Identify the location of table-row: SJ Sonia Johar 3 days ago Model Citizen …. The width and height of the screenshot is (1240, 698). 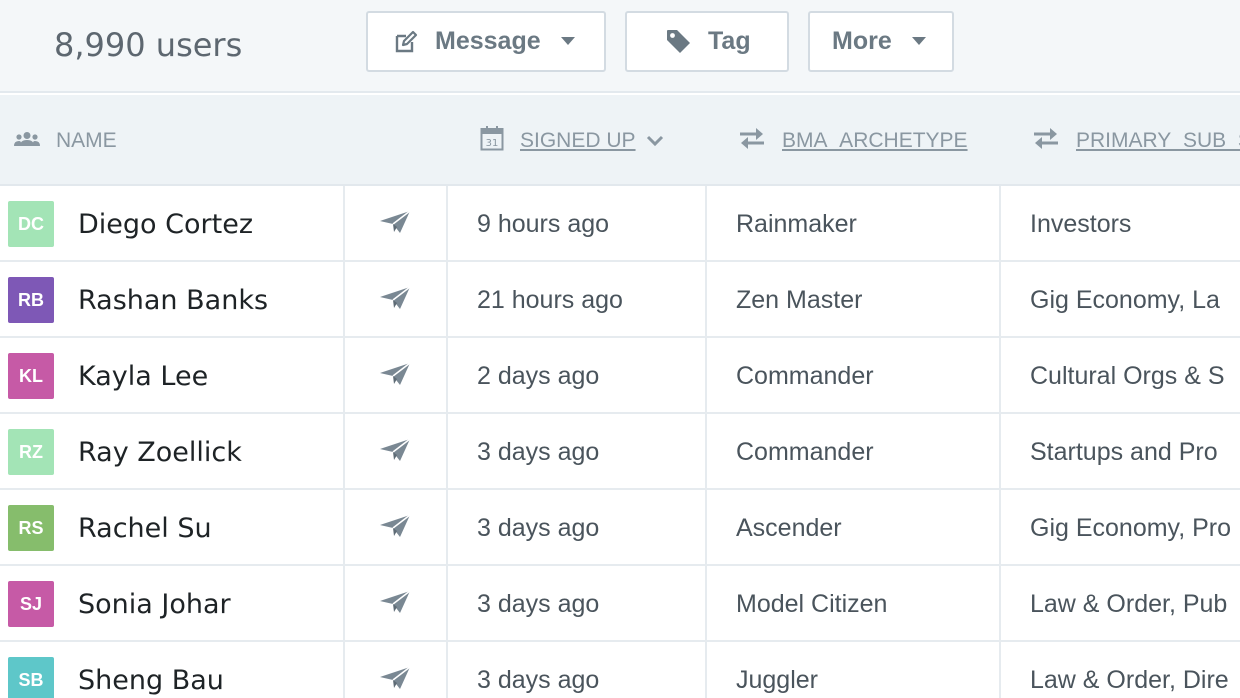
(620, 604).